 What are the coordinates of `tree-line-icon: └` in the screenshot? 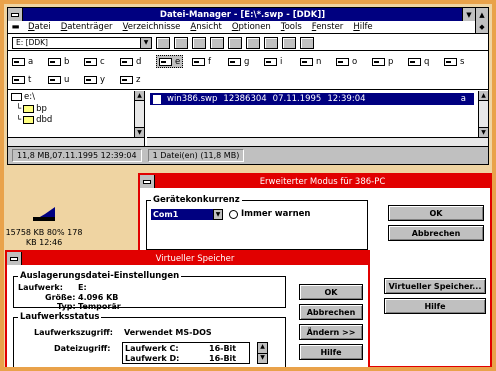 It's located at (19, 109).